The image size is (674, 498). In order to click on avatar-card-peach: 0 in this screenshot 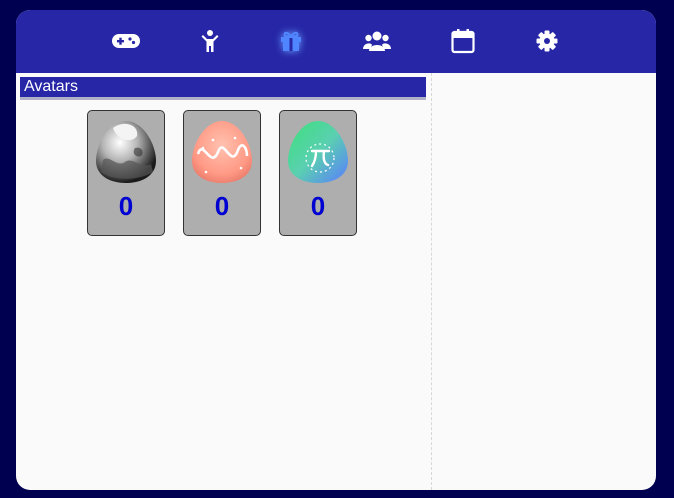, I will do `click(222, 173)`.